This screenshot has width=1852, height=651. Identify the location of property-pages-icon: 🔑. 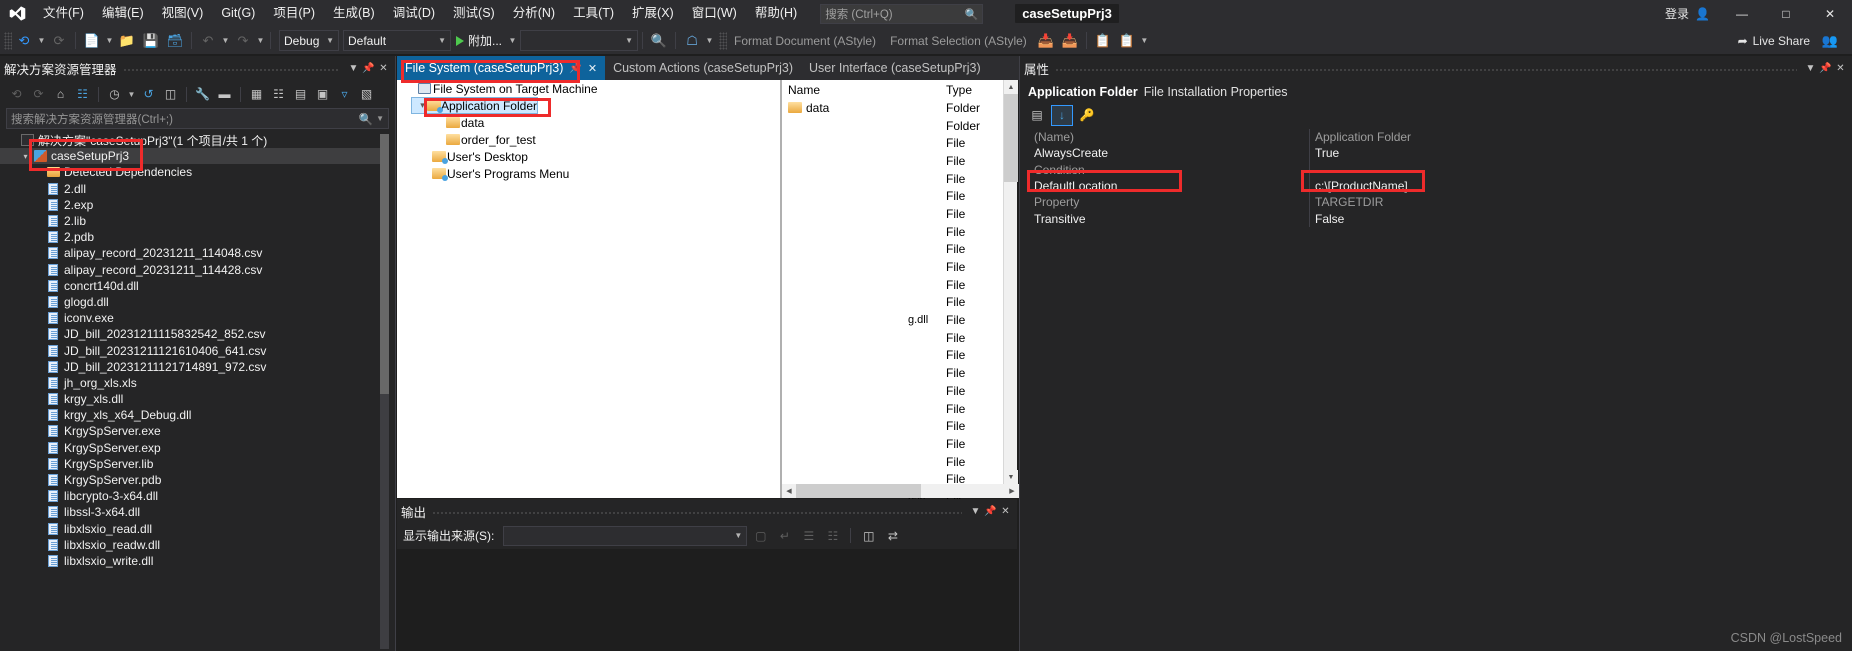
(1087, 115).